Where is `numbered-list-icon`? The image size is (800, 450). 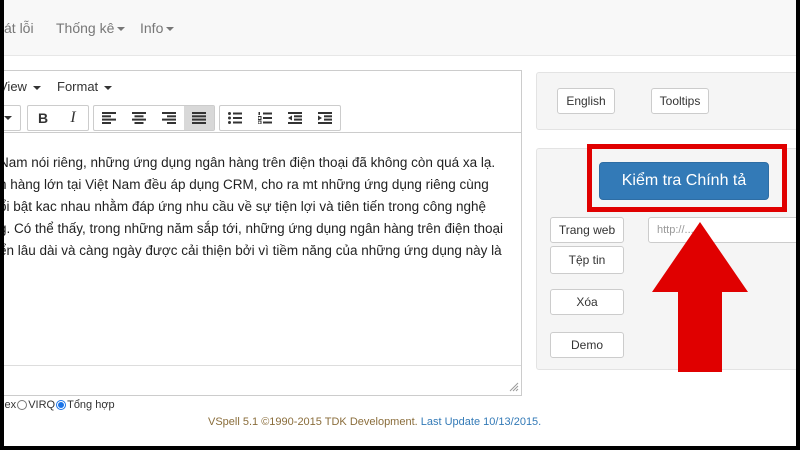 numbered-list-icon is located at coordinates (265, 118).